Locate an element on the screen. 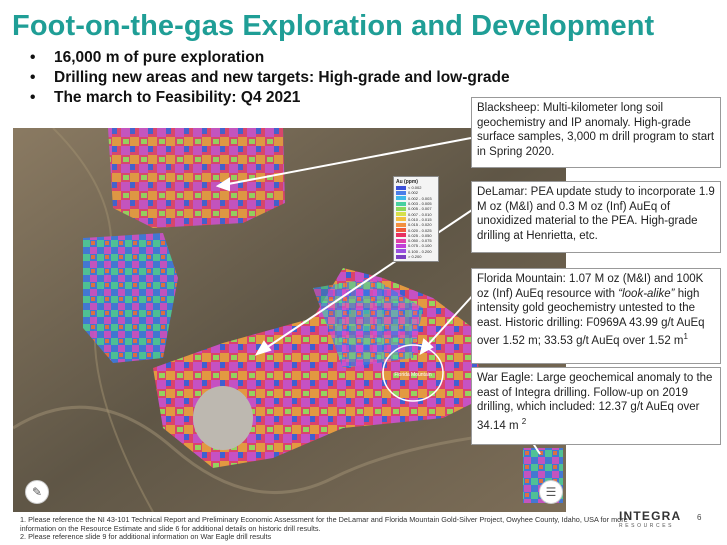  legend-label: 0.075 - 0.100 is located at coordinates (420, 246).